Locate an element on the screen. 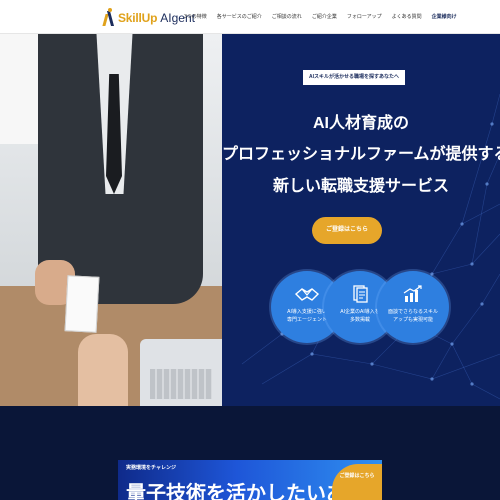  growth-chart-icon is located at coordinates (412, 293).